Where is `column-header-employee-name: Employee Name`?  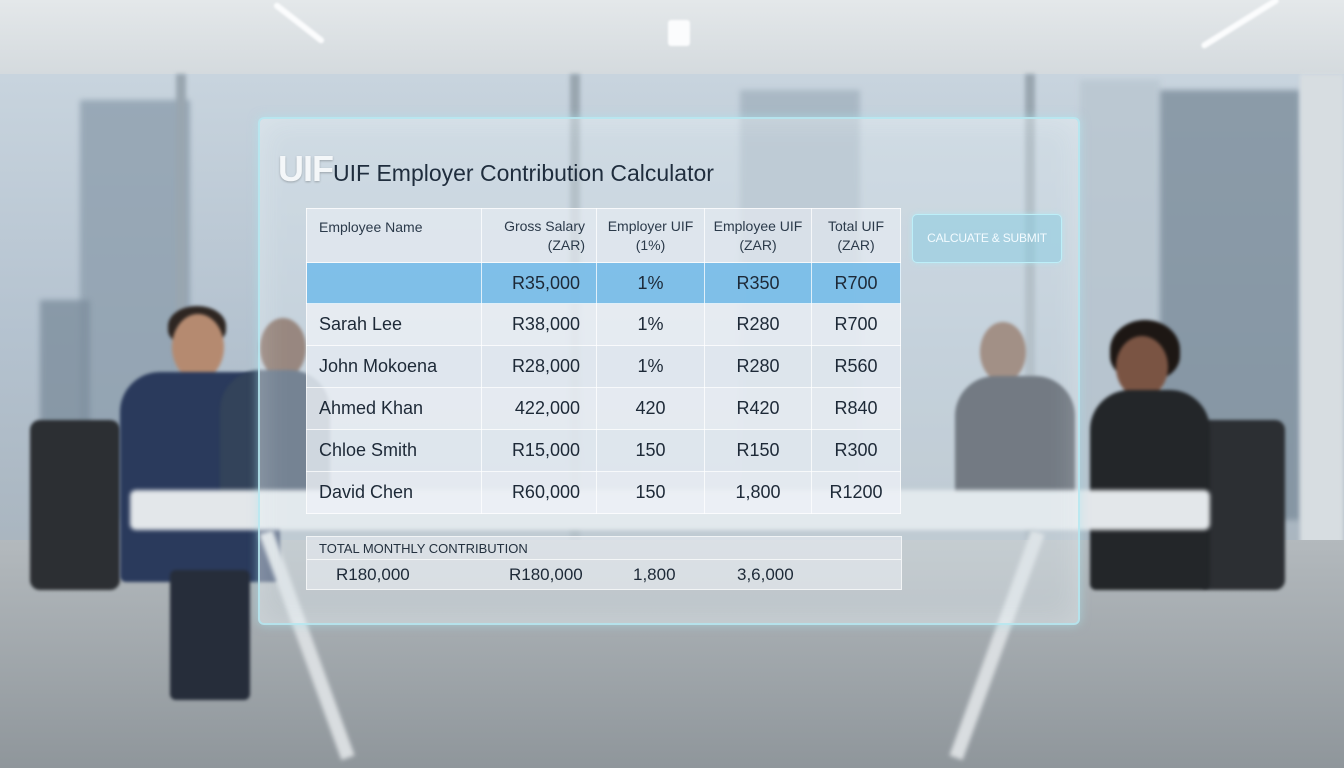
column-header-employee-name: Employee Name is located at coordinates (394, 235).